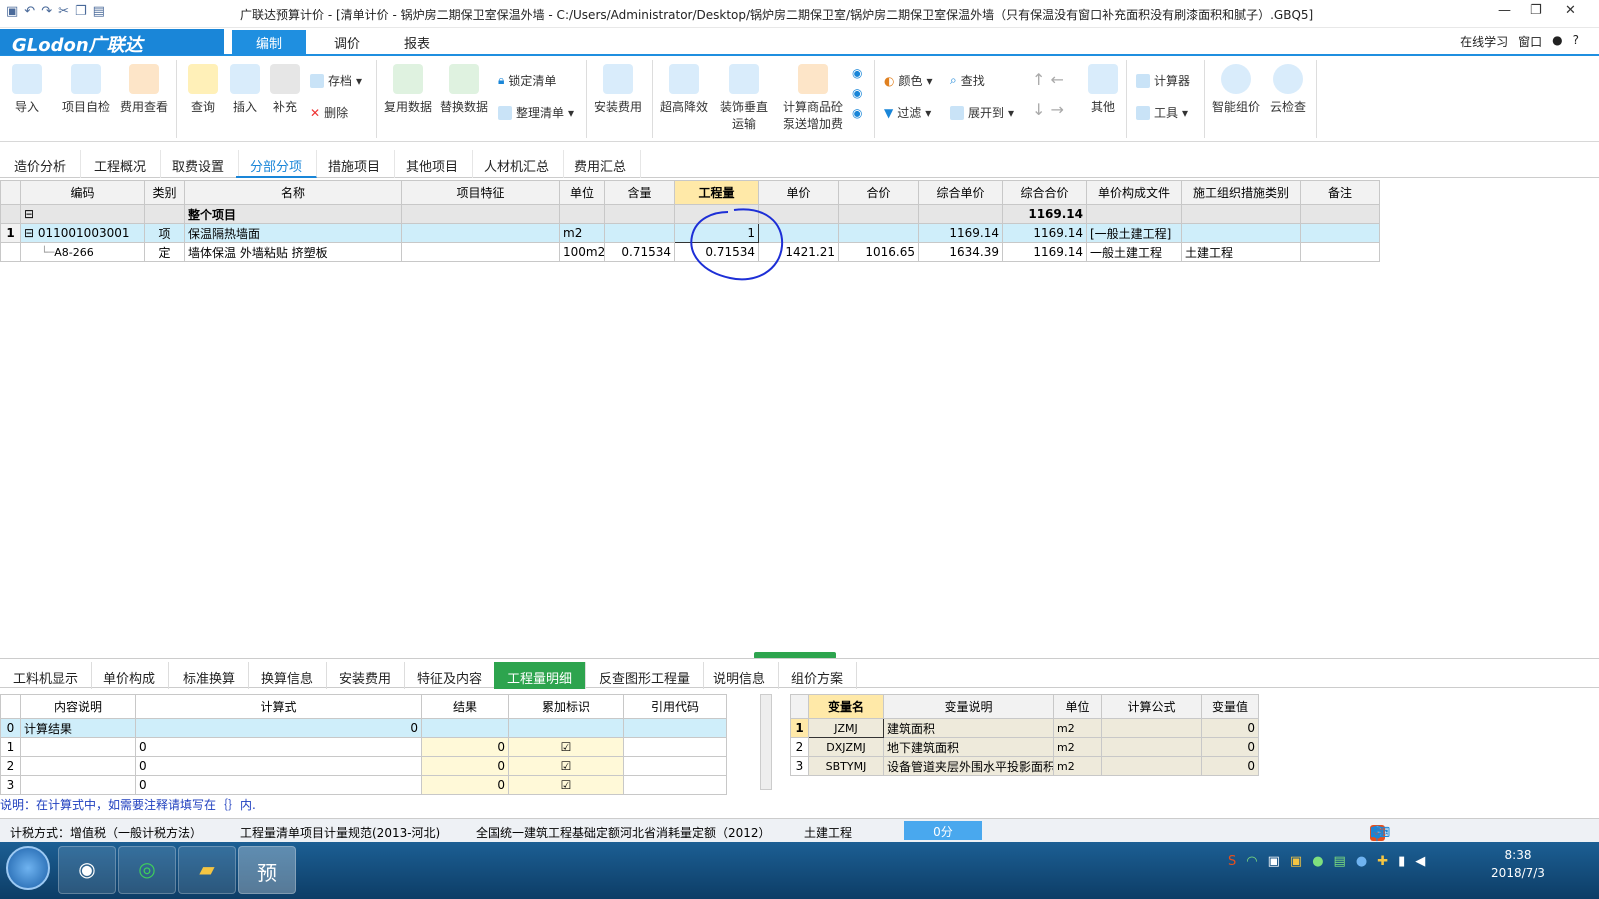  Describe the element at coordinates (618, 89) in the screenshot. I see `install-fee-button: 安装费用` at that location.